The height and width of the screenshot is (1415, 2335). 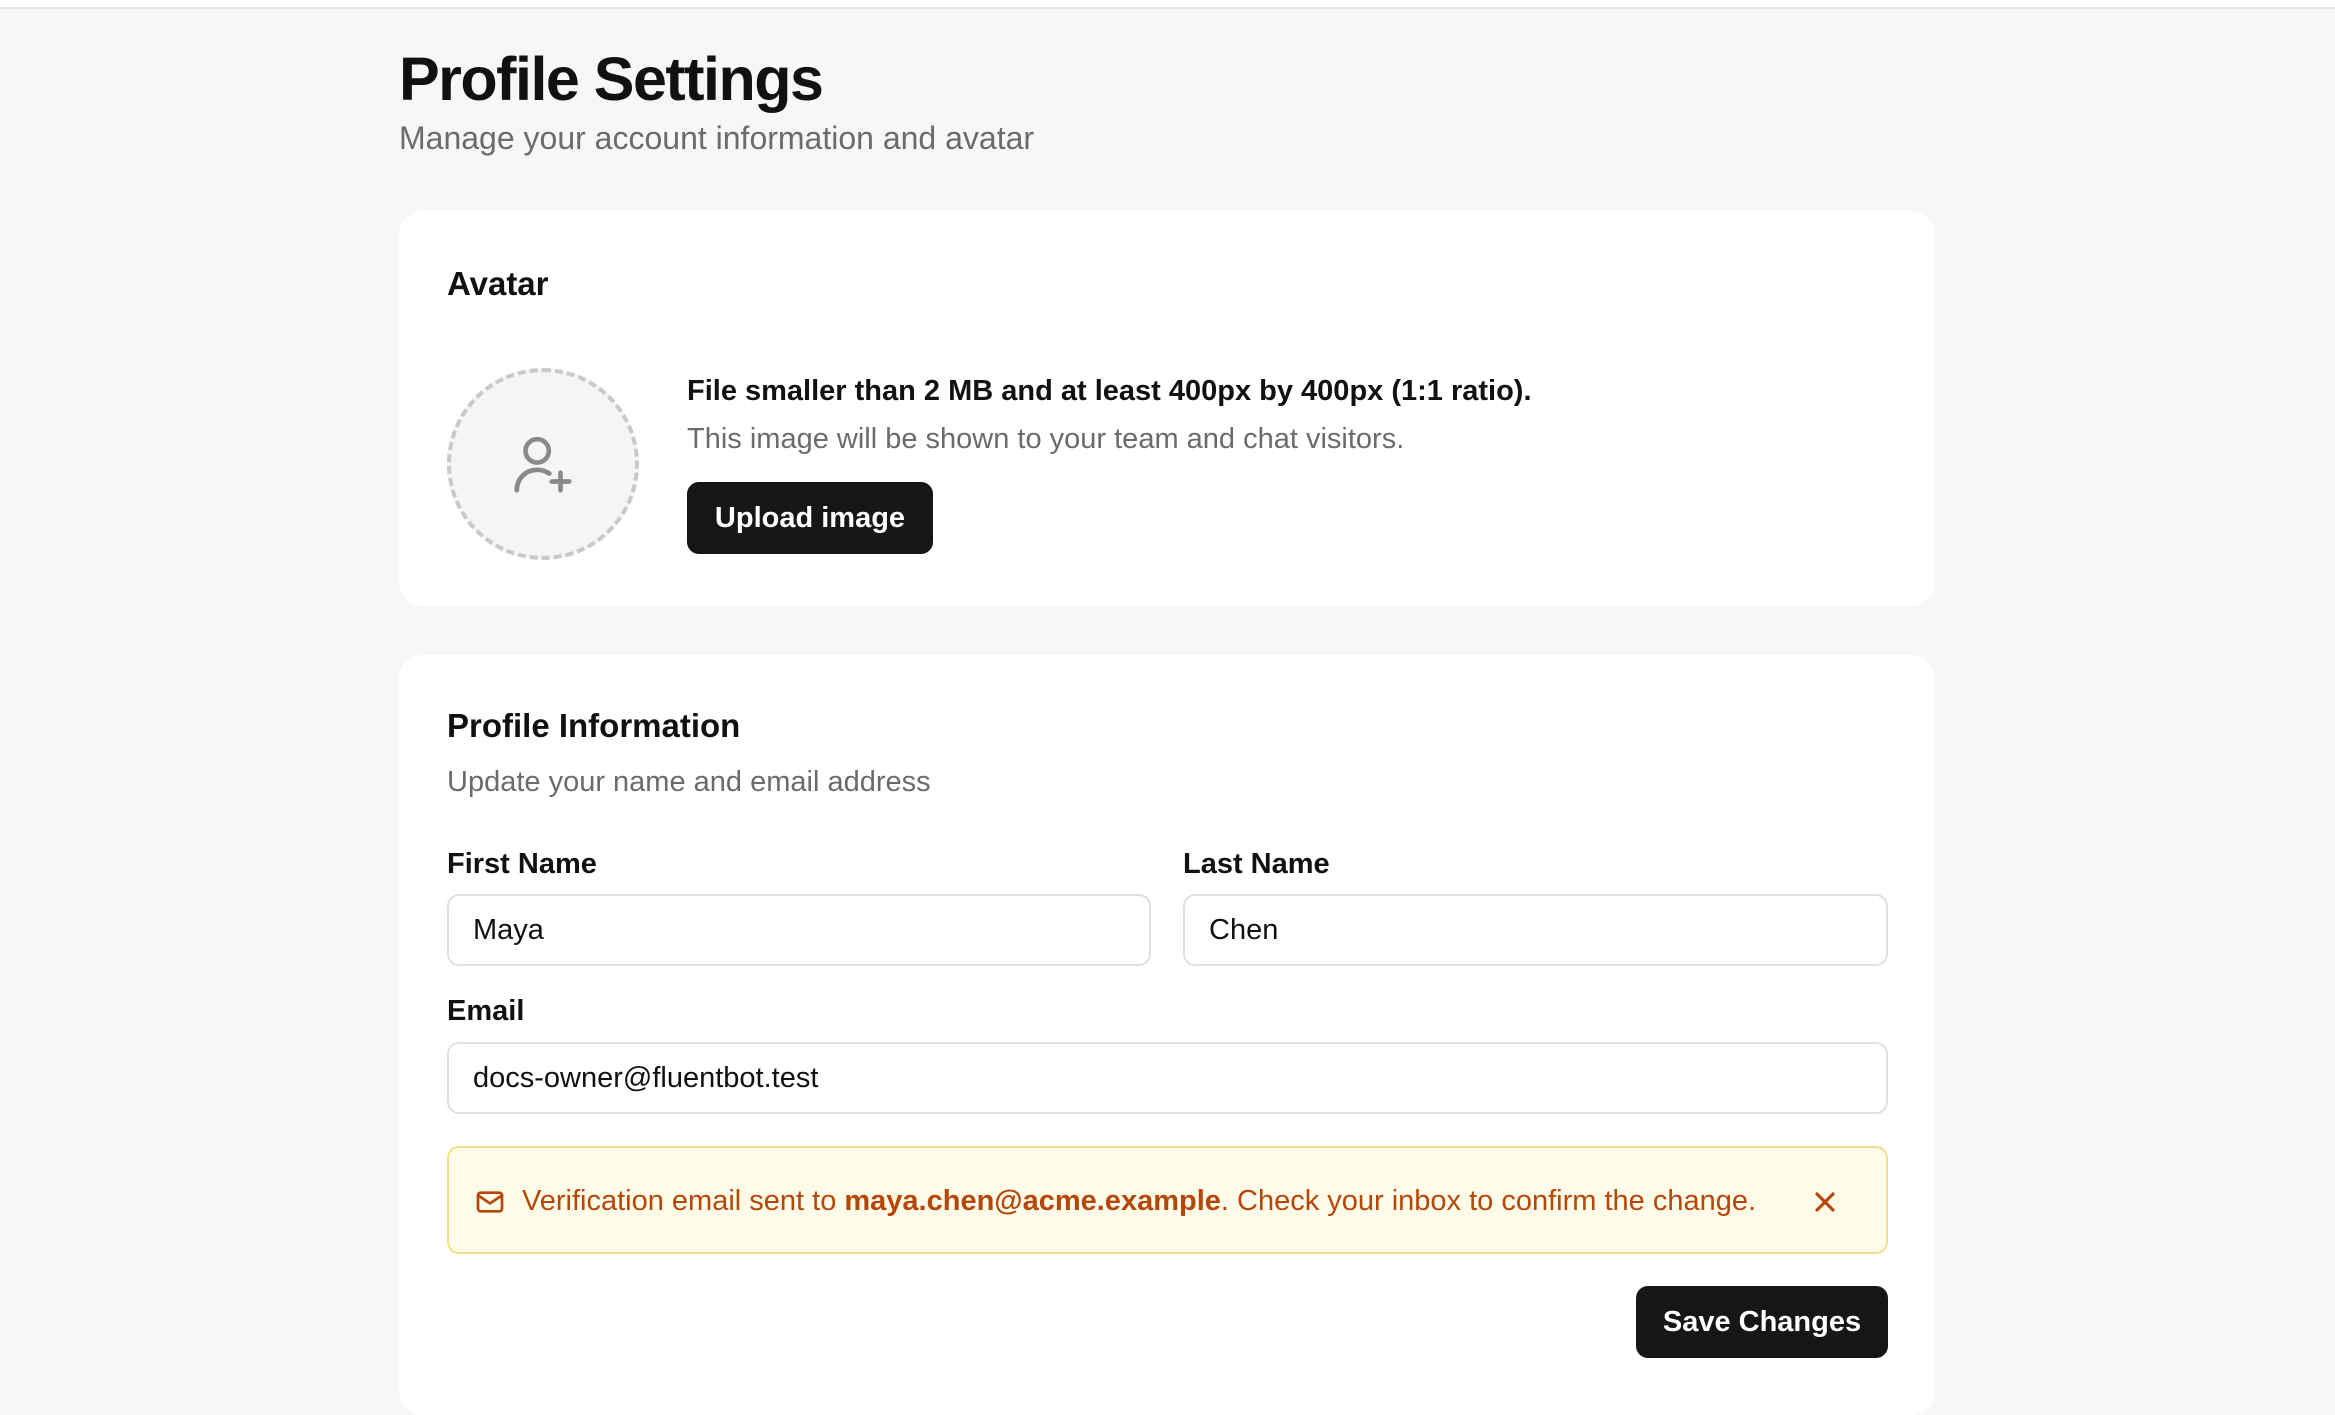 What do you see at coordinates (611, 79) in the screenshot?
I see `page-title: Profile Settings` at bounding box center [611, 79].